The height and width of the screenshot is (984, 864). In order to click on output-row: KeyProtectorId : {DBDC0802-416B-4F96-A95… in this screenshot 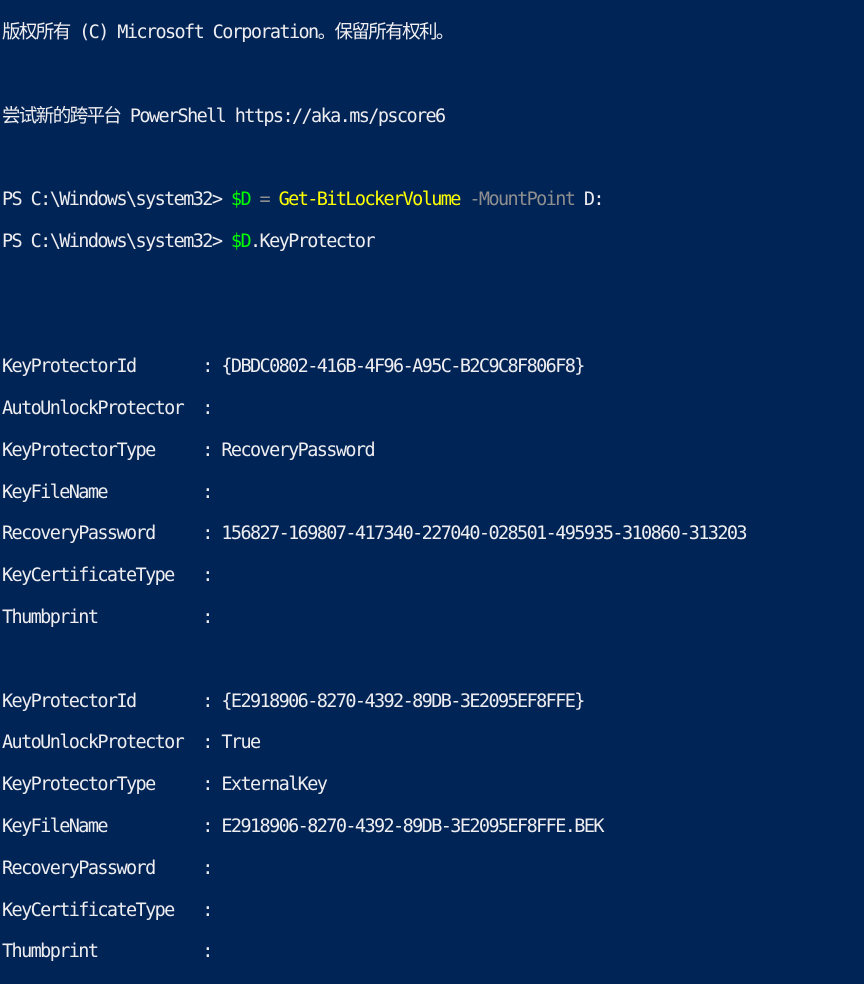, I will do `click(433, 367)`.